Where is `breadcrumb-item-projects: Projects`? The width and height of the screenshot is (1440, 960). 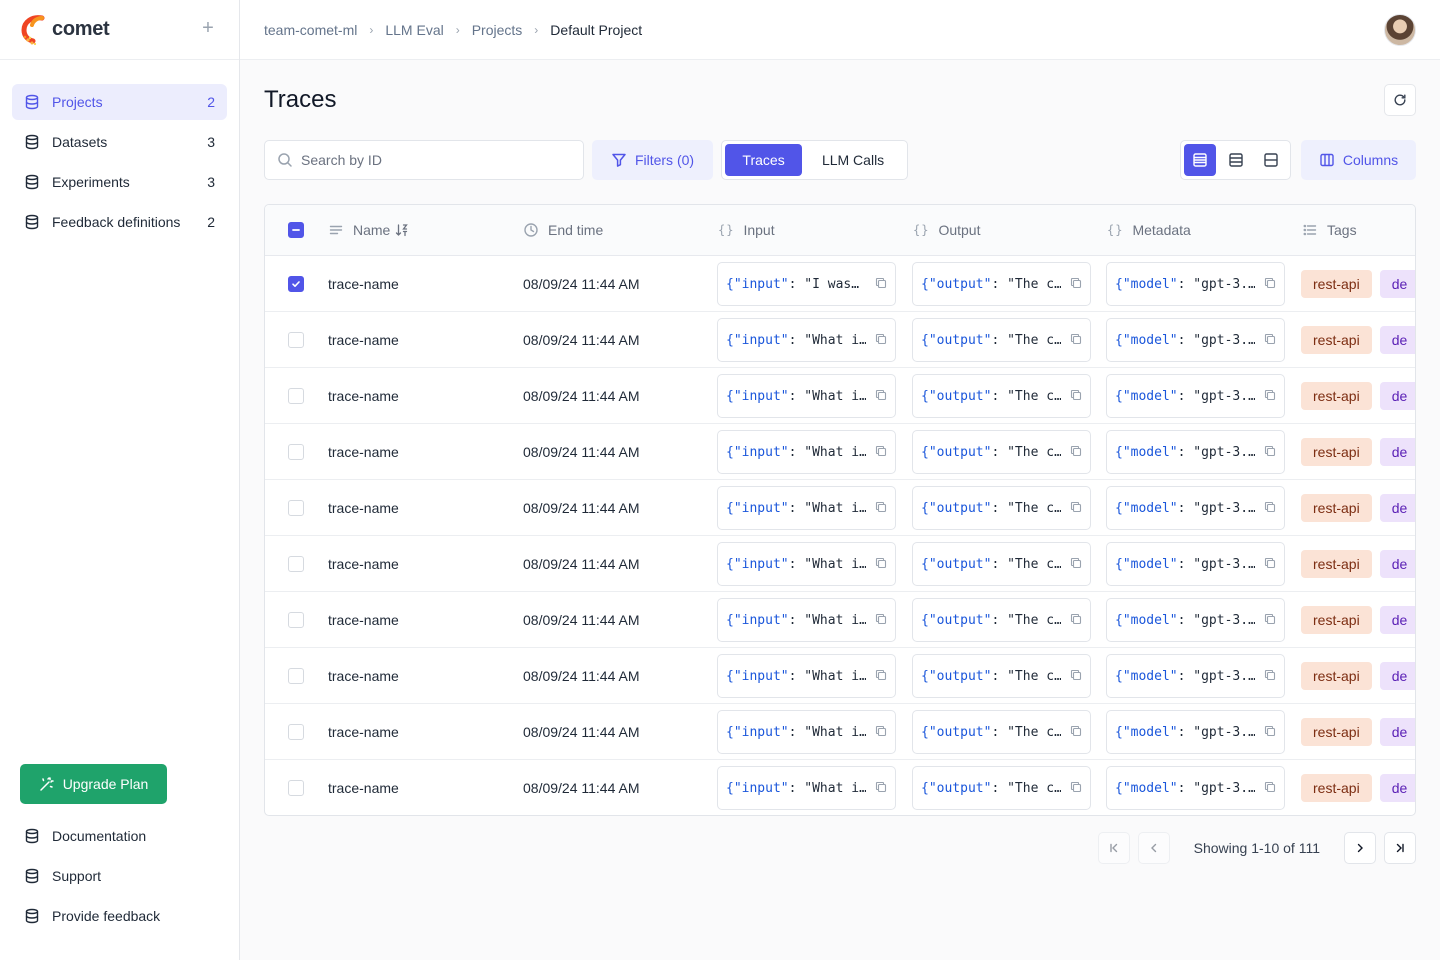 breadcrumb-item-projects: Projects is located at coordinates (497, 30).